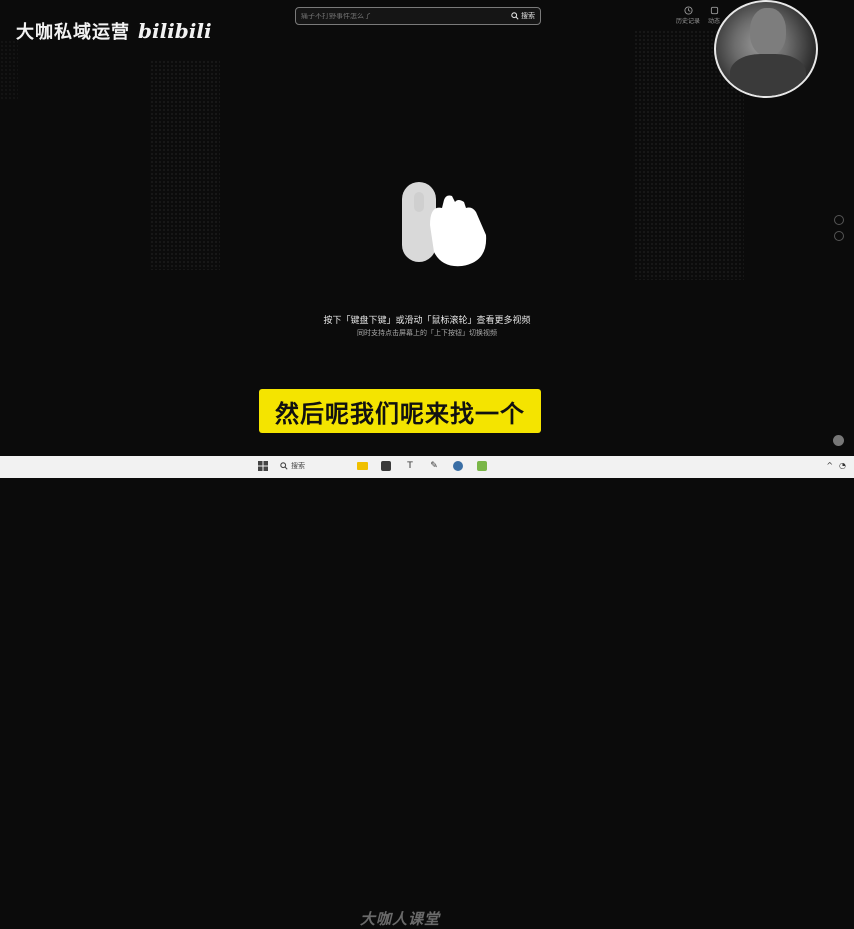  Describe the element at coordinates (73, 32) in the screenshot. I see `brand-title: 大咖私域运营` at that location.